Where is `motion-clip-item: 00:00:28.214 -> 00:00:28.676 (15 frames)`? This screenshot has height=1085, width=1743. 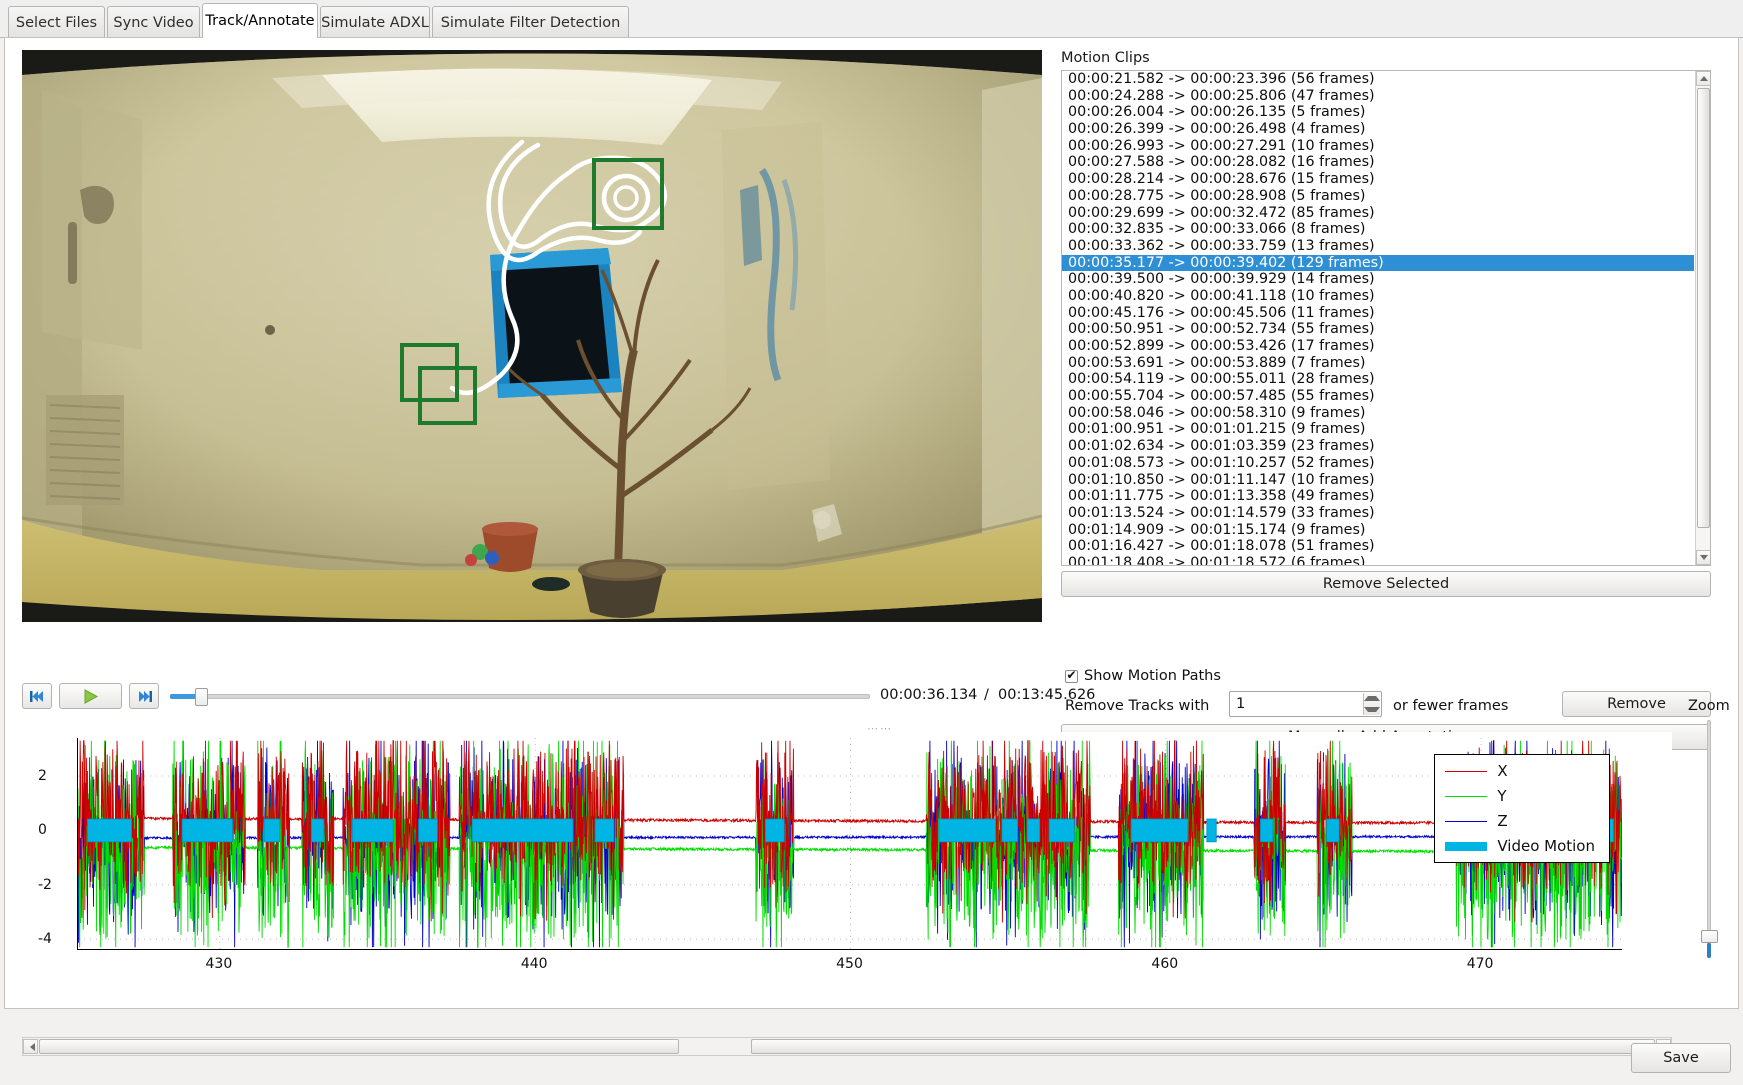
motion-clip-item: 00:00:28.214 -> 00:00:28.676 (15 frames) is located at coordinates (1378, 179).